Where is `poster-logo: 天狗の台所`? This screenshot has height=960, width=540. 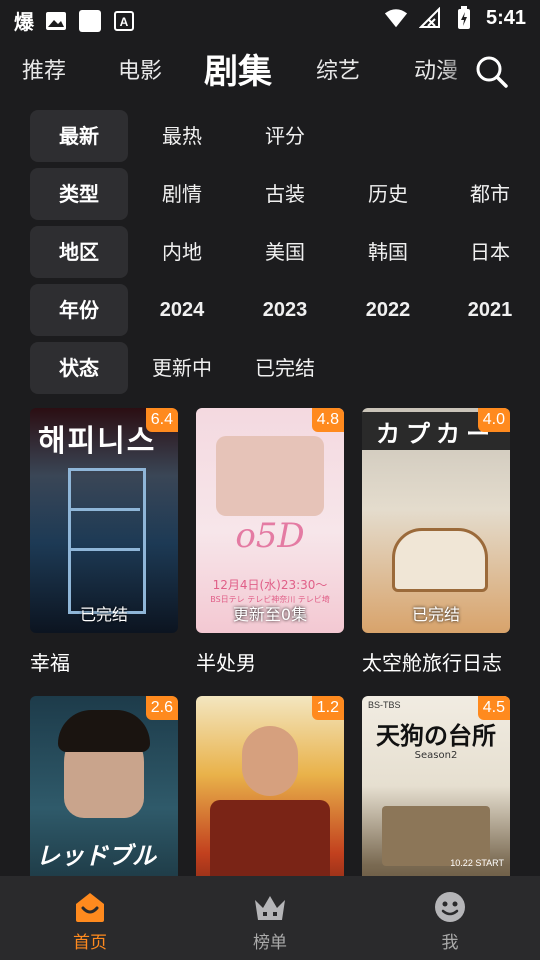
poster-logo: 天狗の台所 is located at coordinates (436, 735).